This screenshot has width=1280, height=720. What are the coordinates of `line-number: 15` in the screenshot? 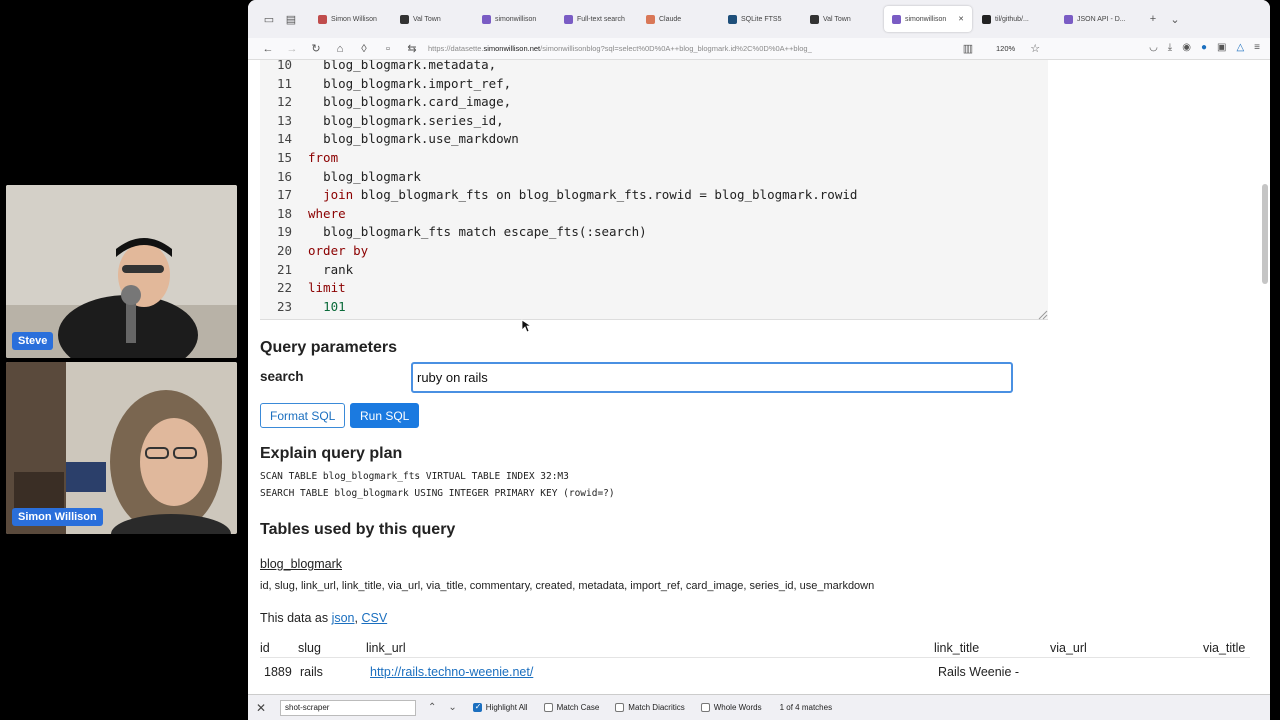 It's located at (284, 157).